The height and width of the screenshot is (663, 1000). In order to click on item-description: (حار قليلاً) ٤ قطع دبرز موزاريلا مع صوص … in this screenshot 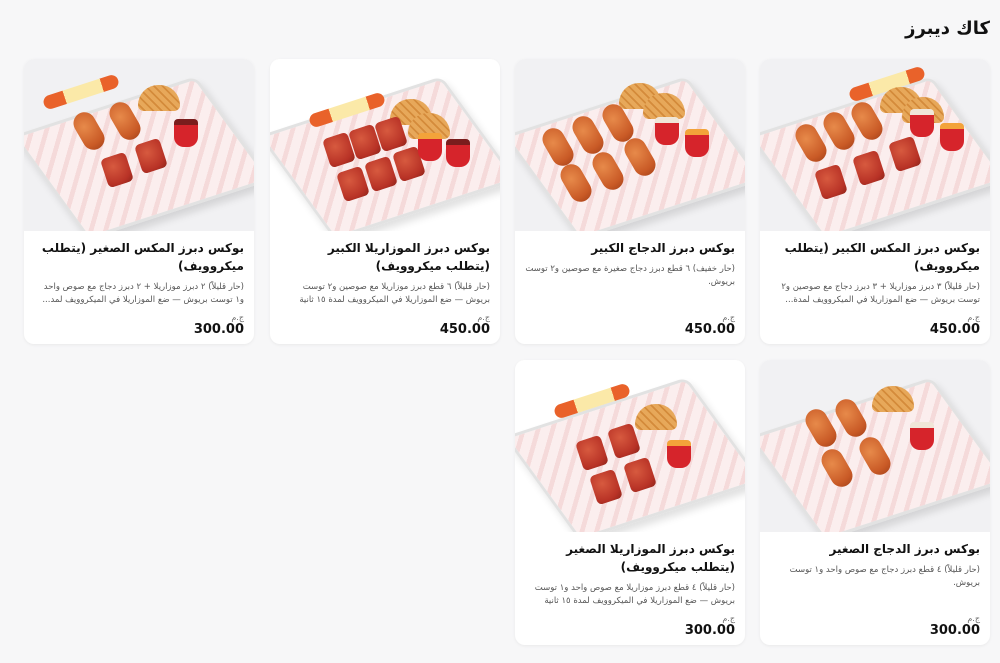, I will do `click(634, 594)`.